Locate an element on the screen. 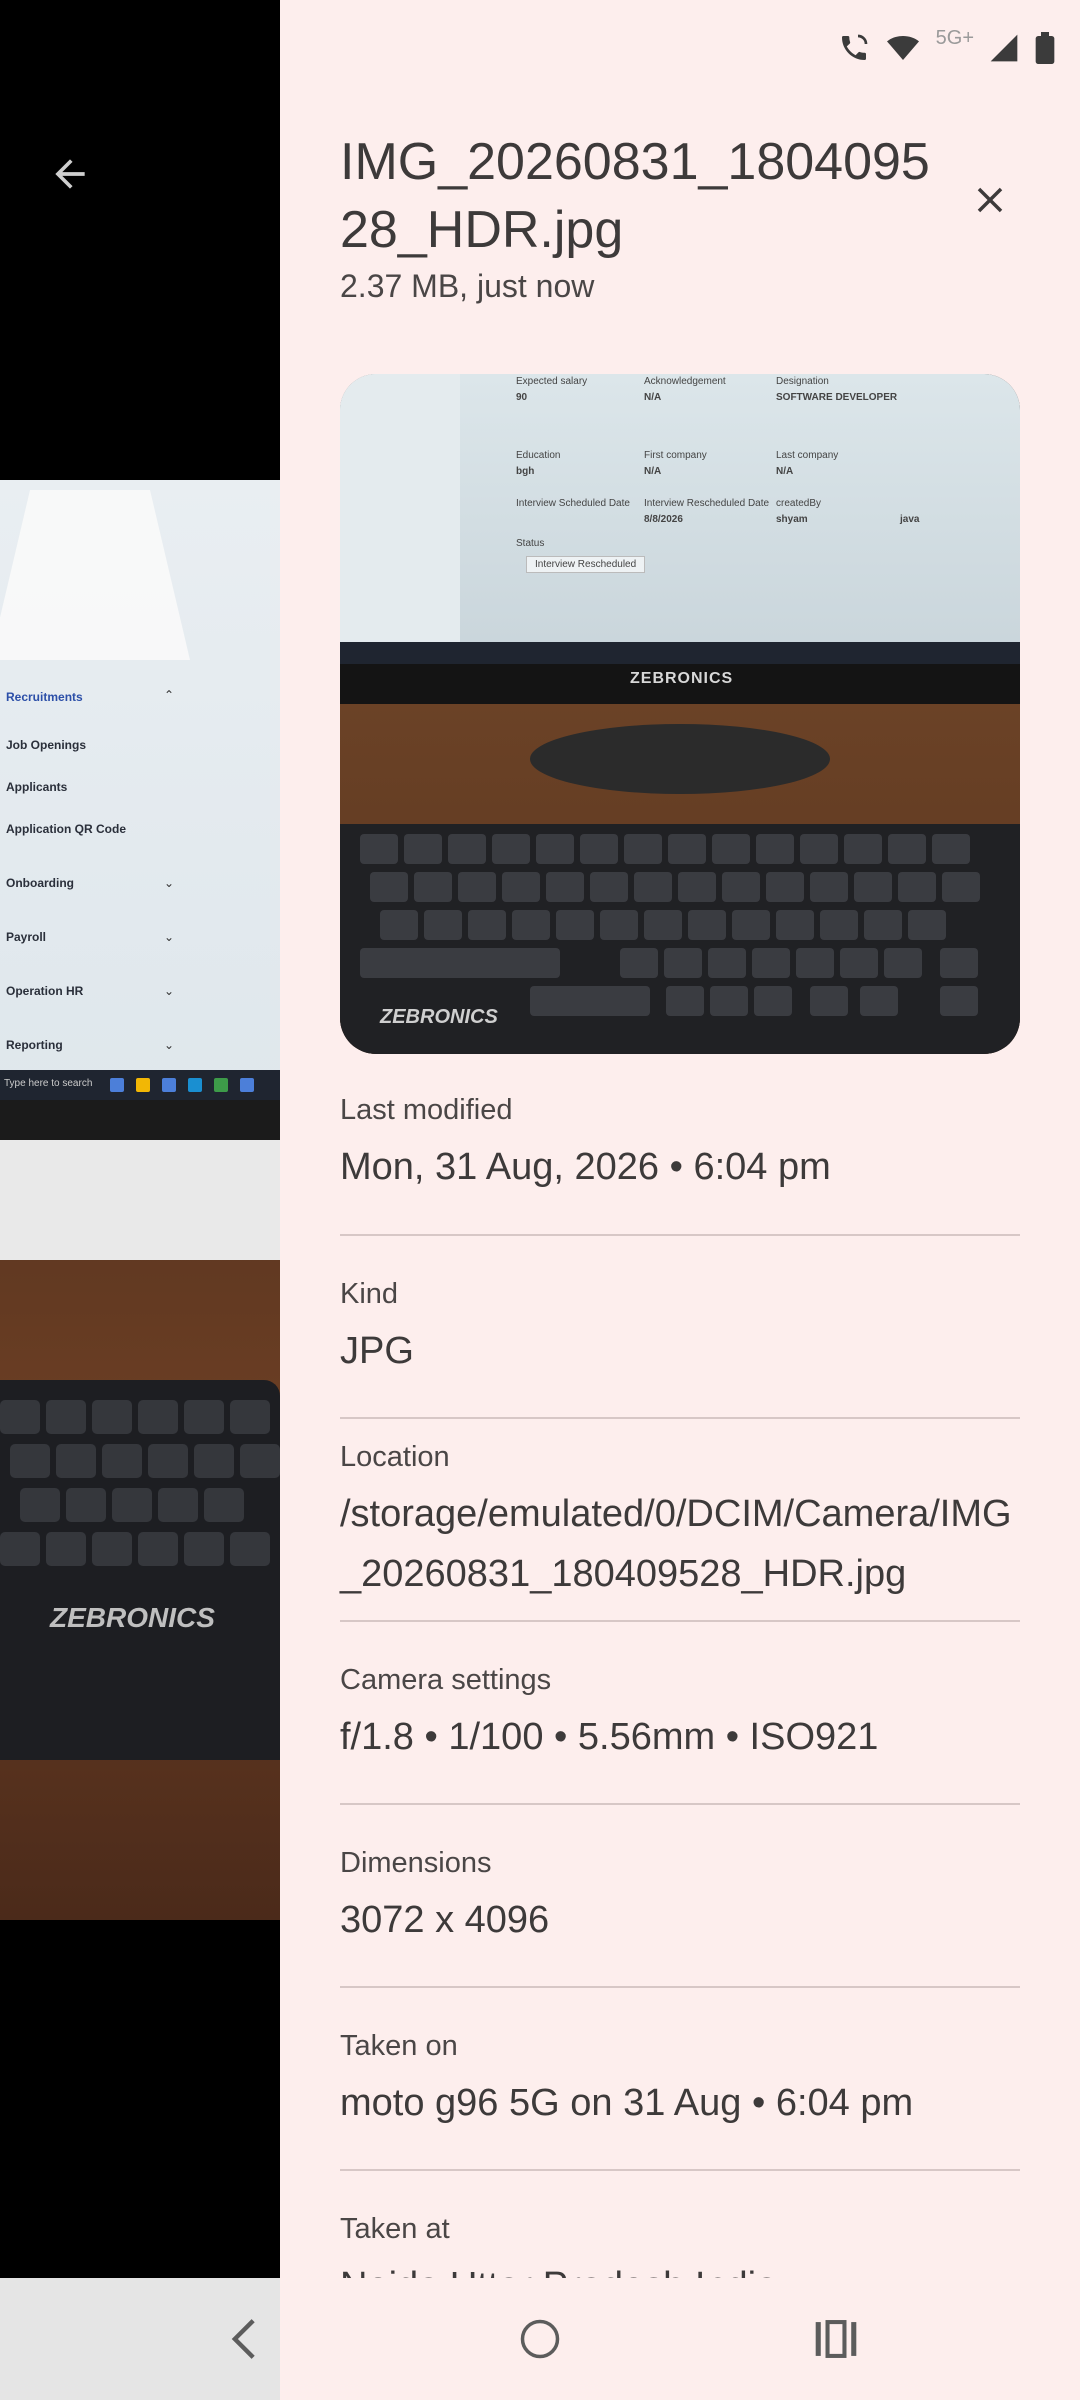  close-icon is located at coordinates (990, 200).